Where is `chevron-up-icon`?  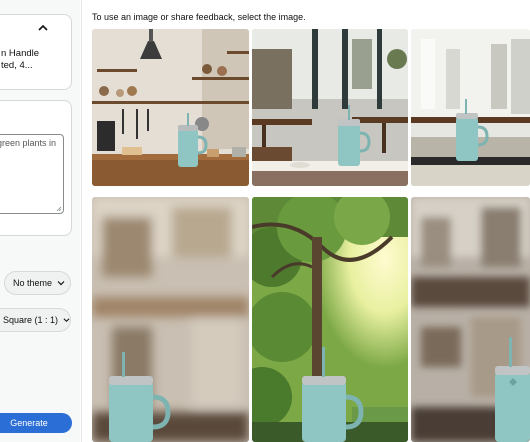 chevron-up-icon is located at coordinates (43, 28).